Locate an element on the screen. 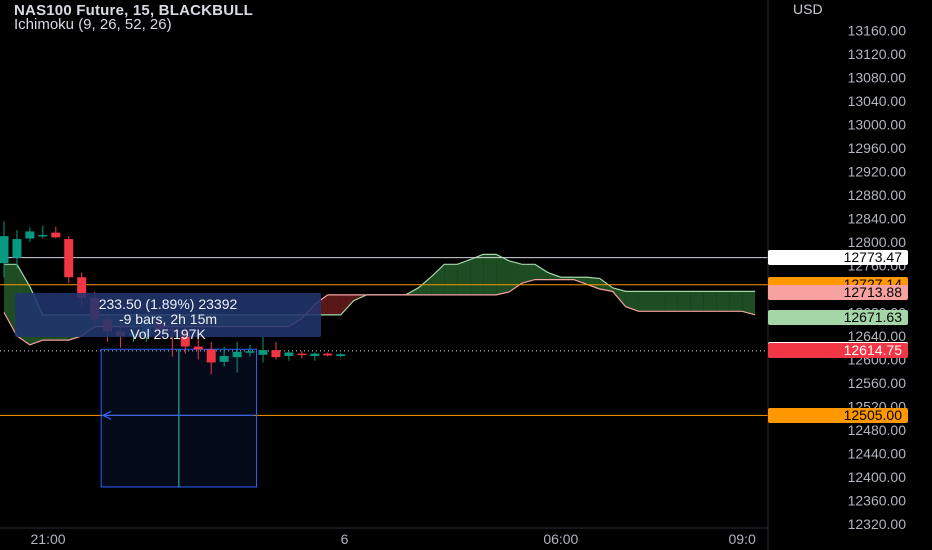  price-axis-tick-label: 12320.00 is located at coordinates (877, 524).